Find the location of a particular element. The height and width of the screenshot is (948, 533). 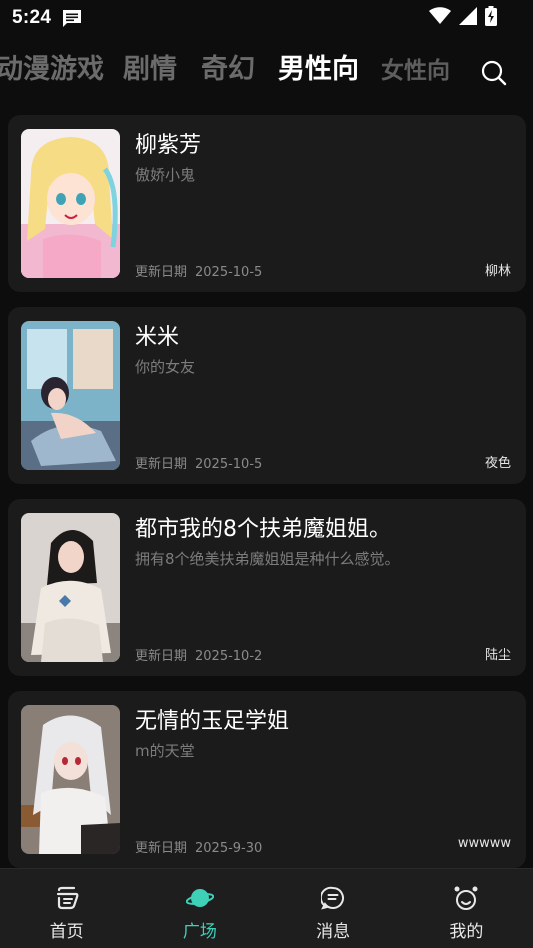

author-name: wwwww is located at coordinates (484, 843).